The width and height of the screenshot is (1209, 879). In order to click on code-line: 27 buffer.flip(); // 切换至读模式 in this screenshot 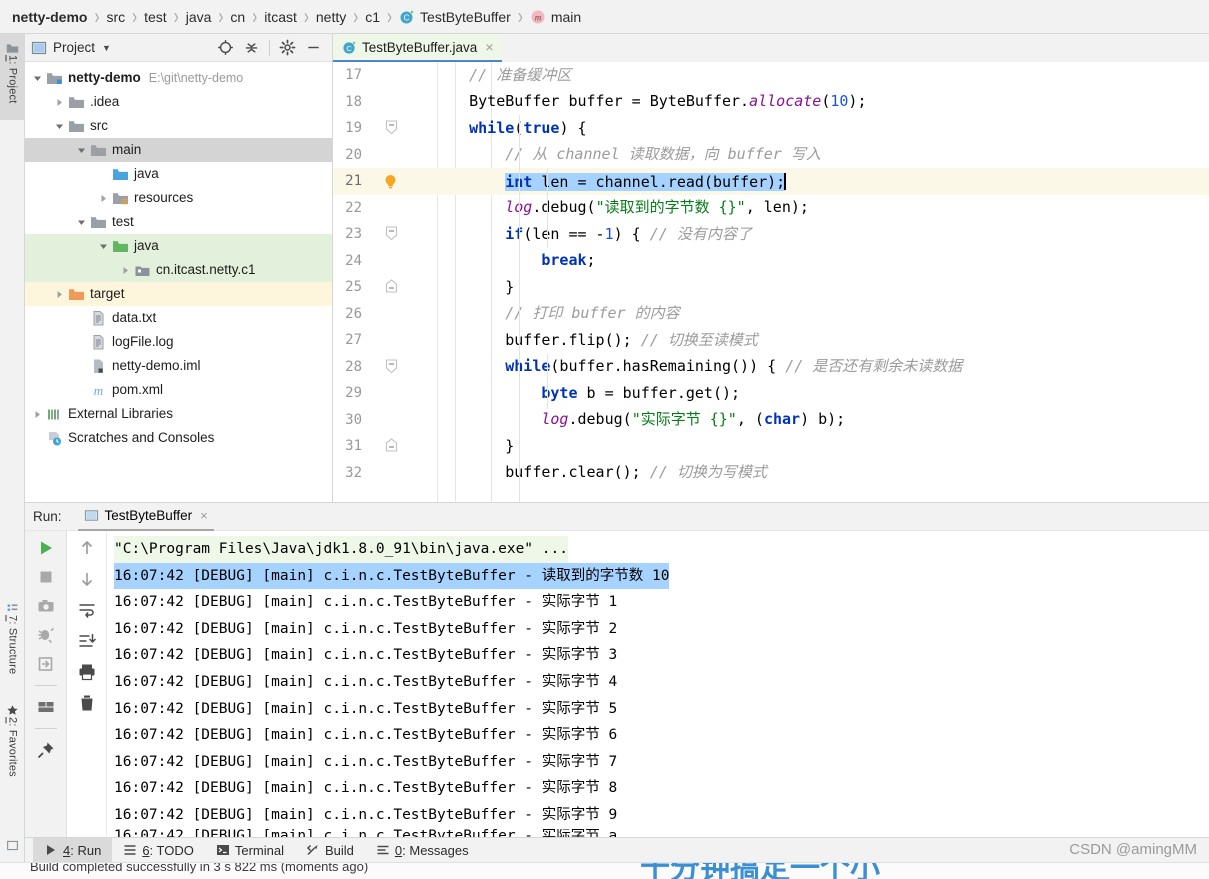, I will do `click(771, 340)`.